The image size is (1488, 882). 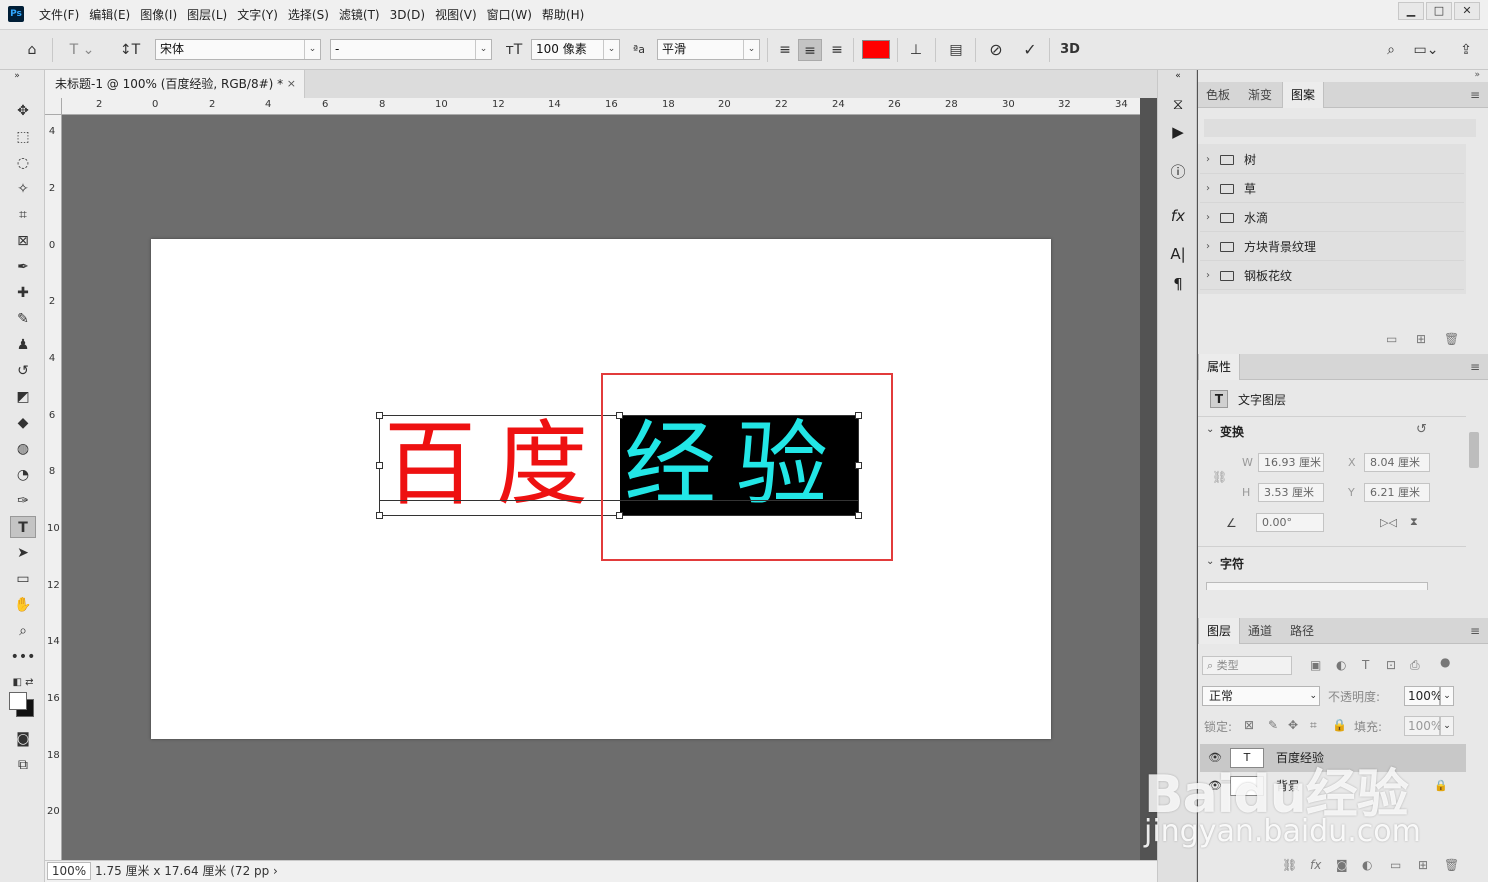 What do you see at coordinates (1290, 522) in the screenshot?
I see `angle-field: 0.00°` at bounding box center [1290, 522].